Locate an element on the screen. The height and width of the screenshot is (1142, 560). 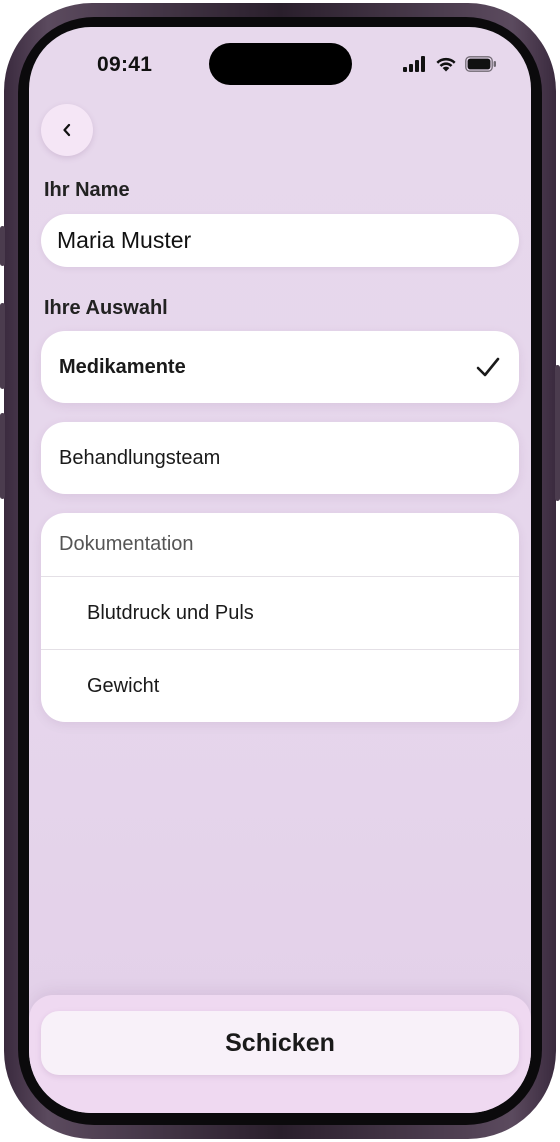
option-label: Behandlungsteam is located at coordinates (140, 457).